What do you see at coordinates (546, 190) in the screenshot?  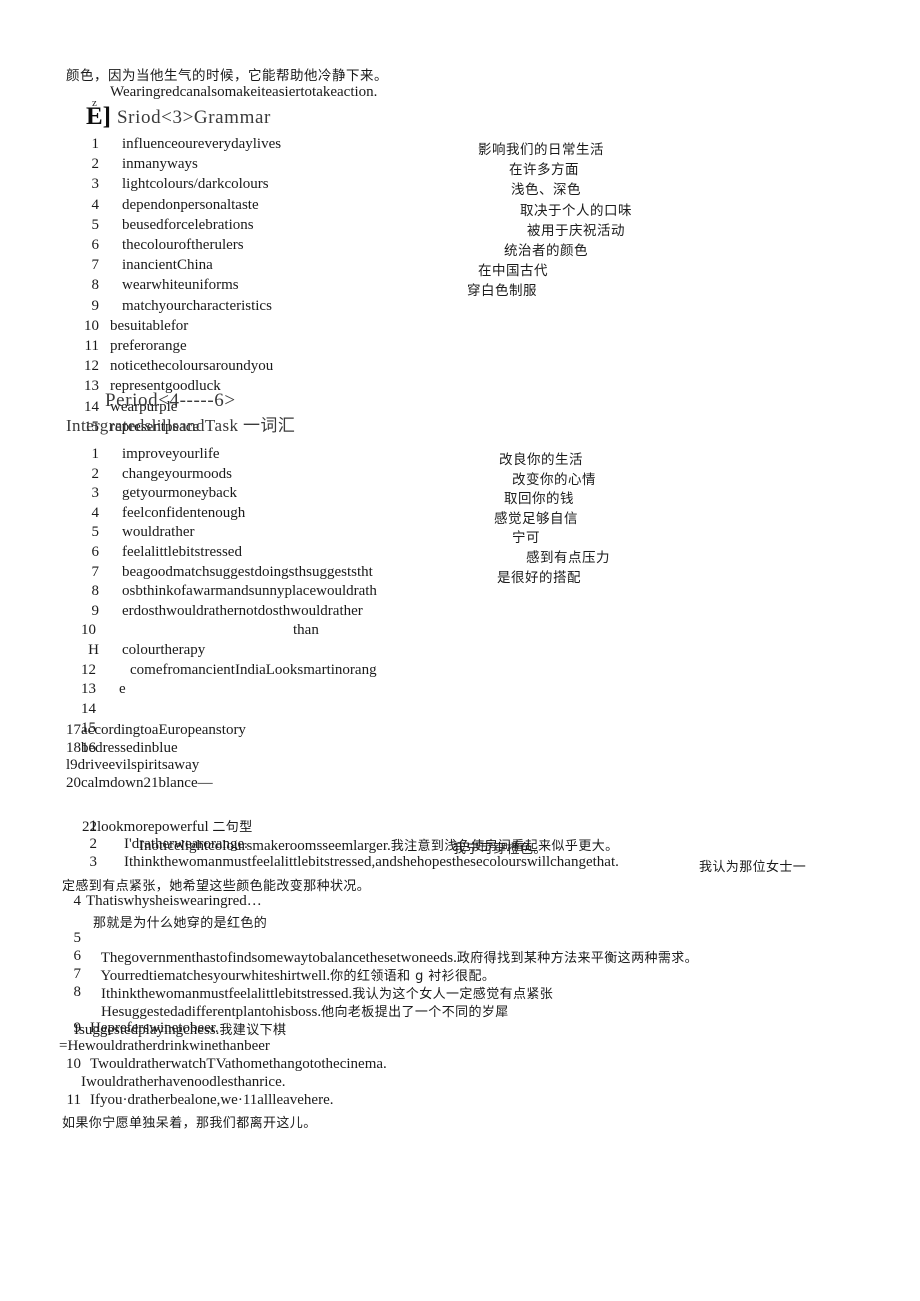 I see `vocab-gloss: 浅色、深色` at bounding box center [546, 190].